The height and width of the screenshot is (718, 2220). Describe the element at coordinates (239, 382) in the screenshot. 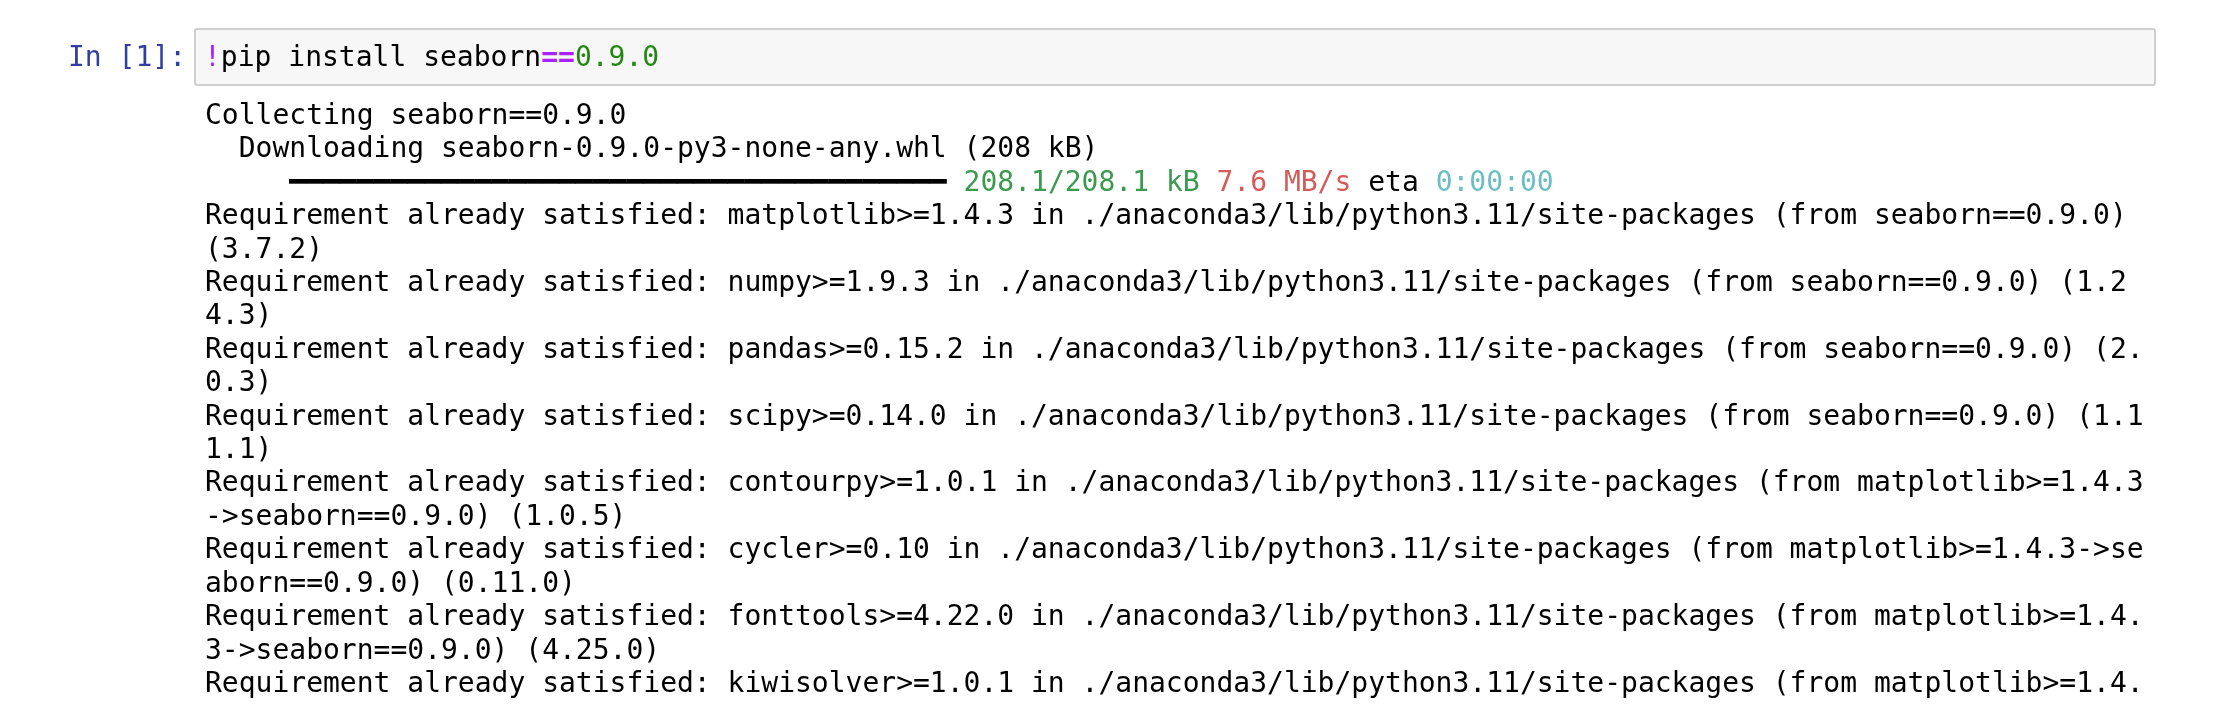

I see `output-line: 0.3)` at that location.